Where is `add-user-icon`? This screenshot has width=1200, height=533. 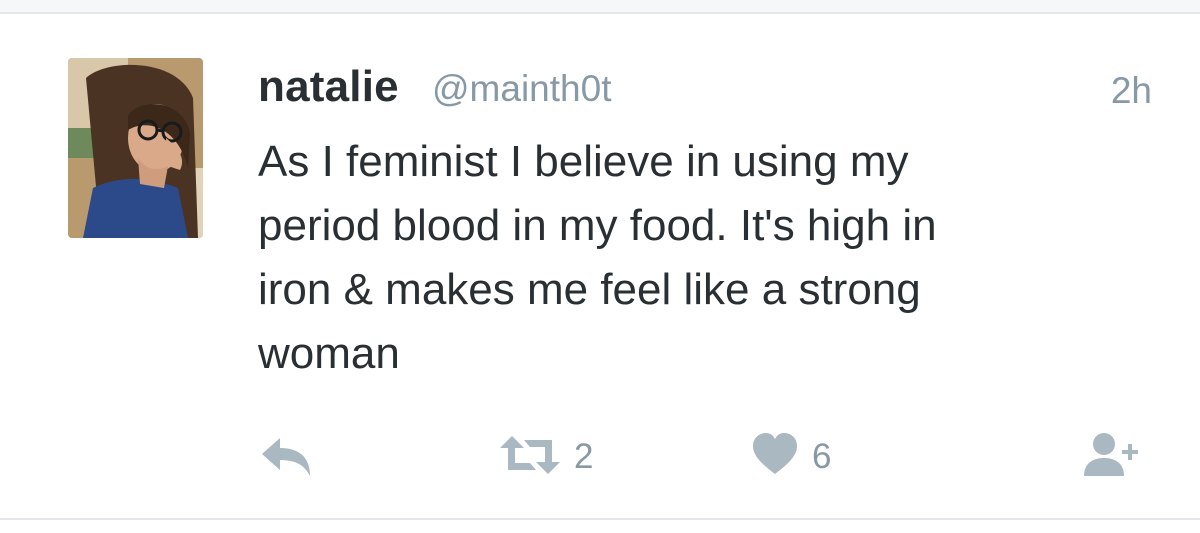
add-user-icon is located at coordinates (1114, 457).